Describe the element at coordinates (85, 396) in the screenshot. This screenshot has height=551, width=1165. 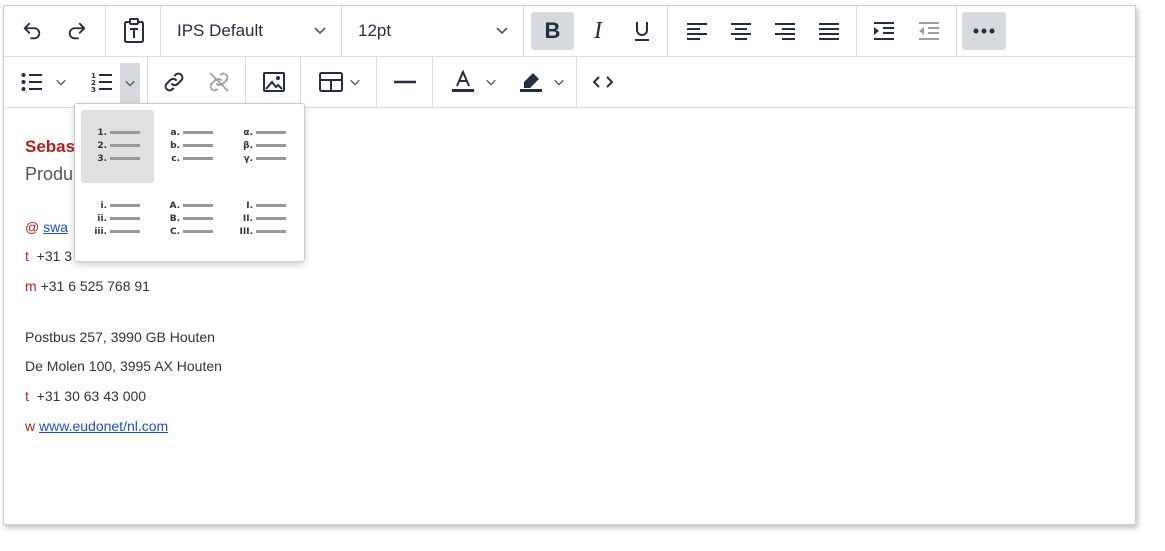
I see `office-tel-line: t +31 30 63 43 000` at that location.